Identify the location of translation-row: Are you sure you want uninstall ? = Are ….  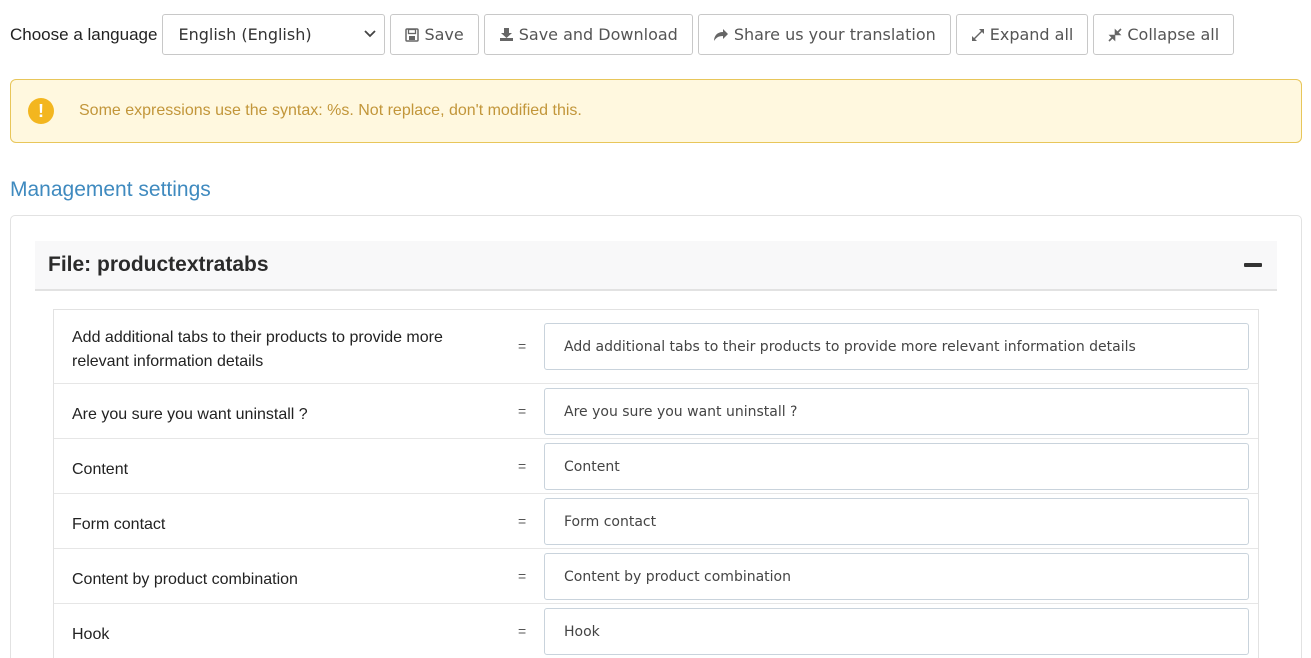
(656, 411).